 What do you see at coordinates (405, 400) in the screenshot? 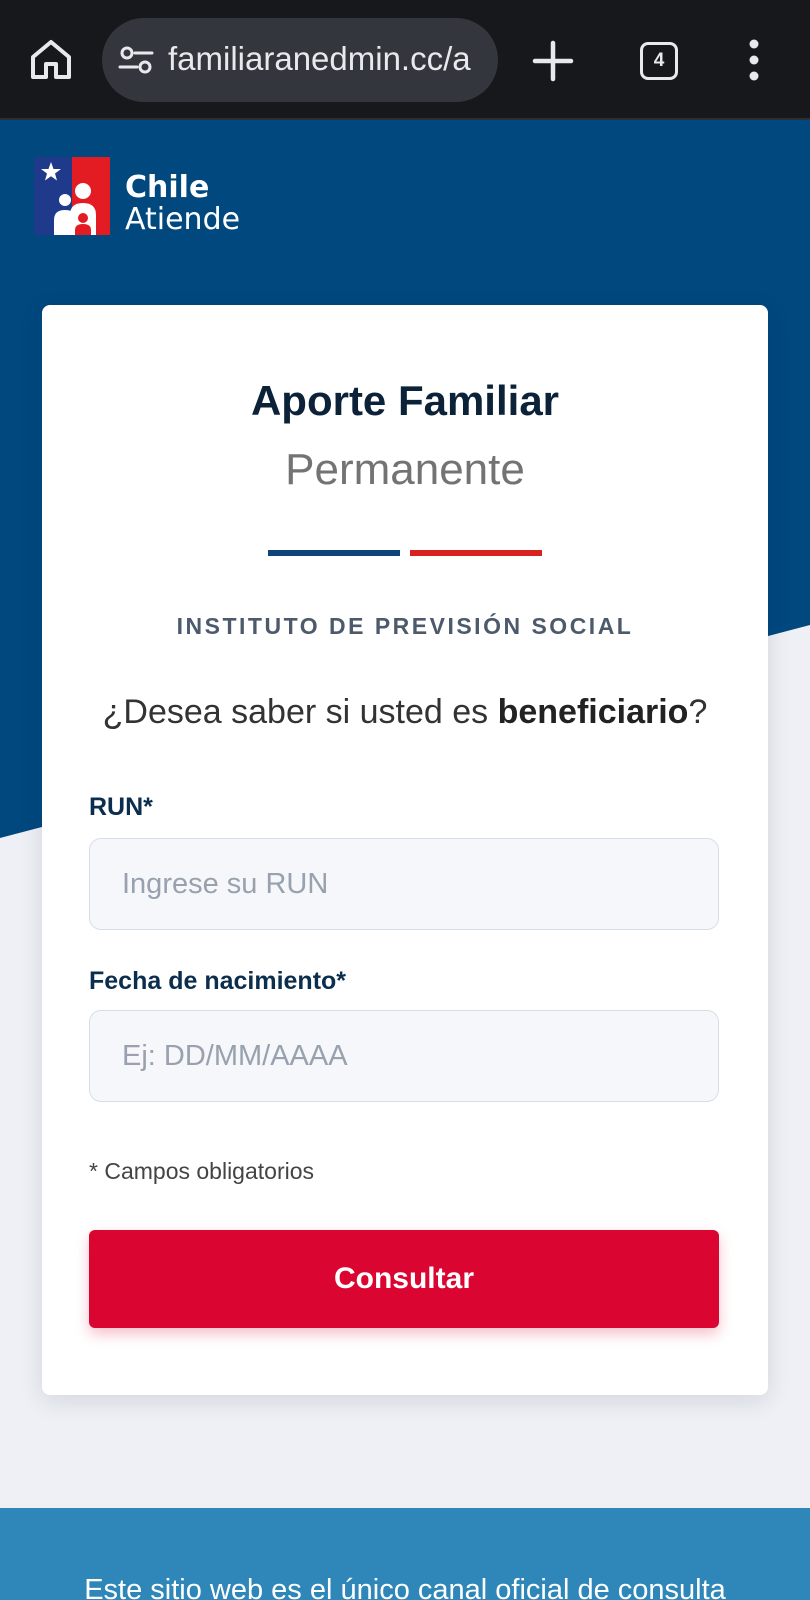
I see `page-title: Aporte Familiar` at bounding box center [405, 400].